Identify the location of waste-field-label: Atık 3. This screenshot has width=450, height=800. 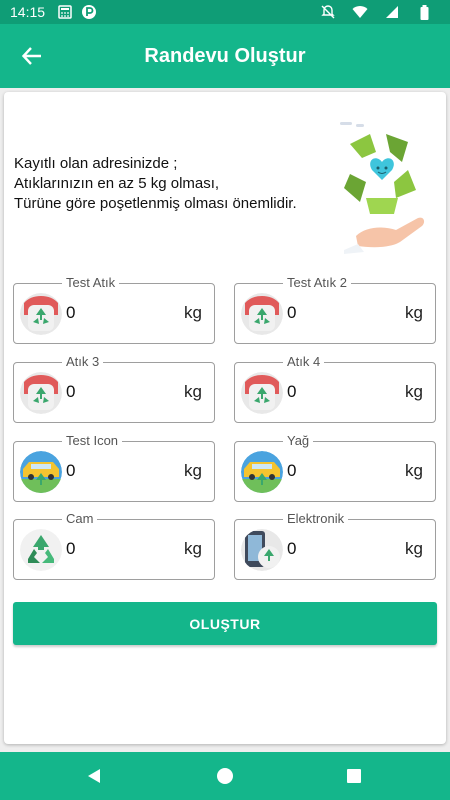
(83, 361).